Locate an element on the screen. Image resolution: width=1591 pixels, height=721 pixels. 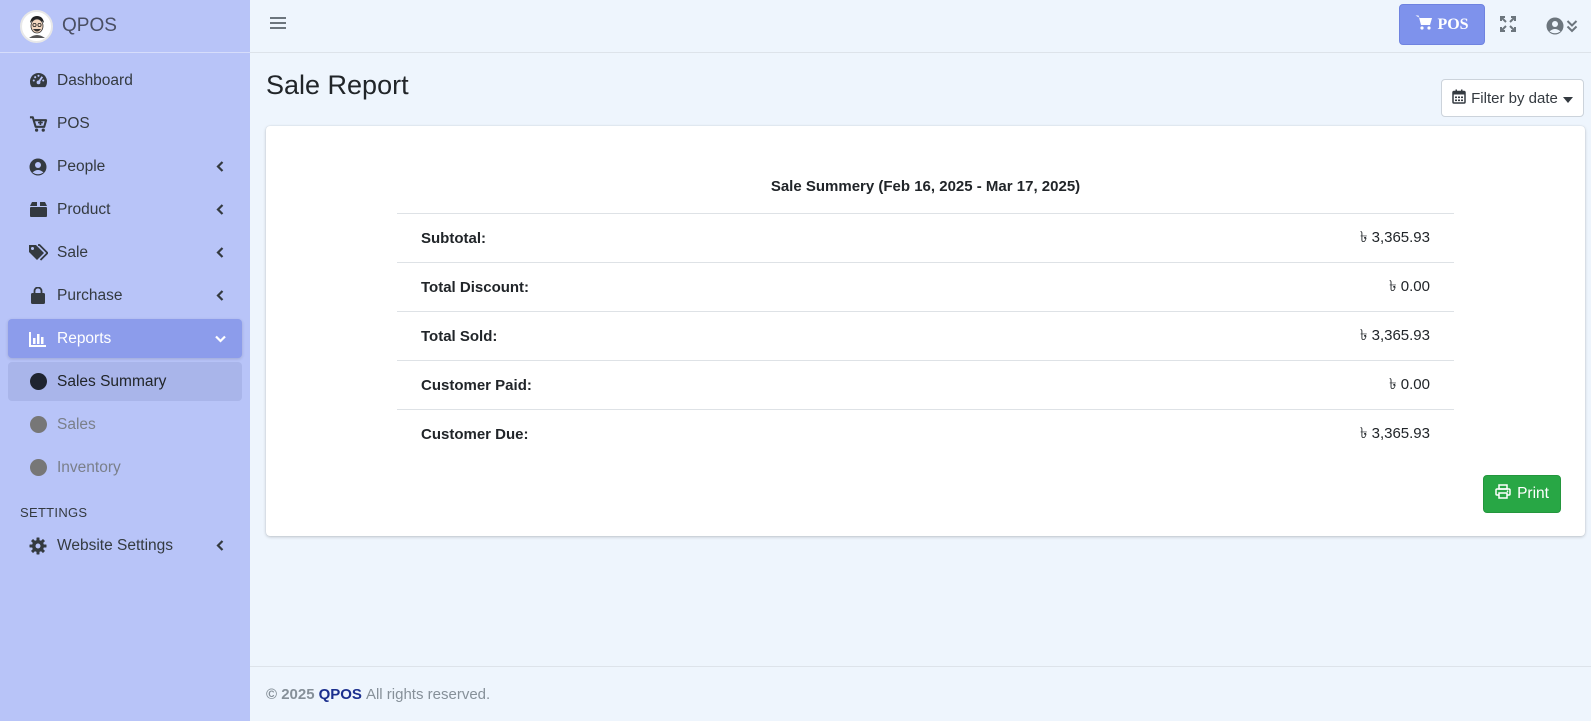
sidebar-item-label: Website Settings is located at coordinates (115, 545).